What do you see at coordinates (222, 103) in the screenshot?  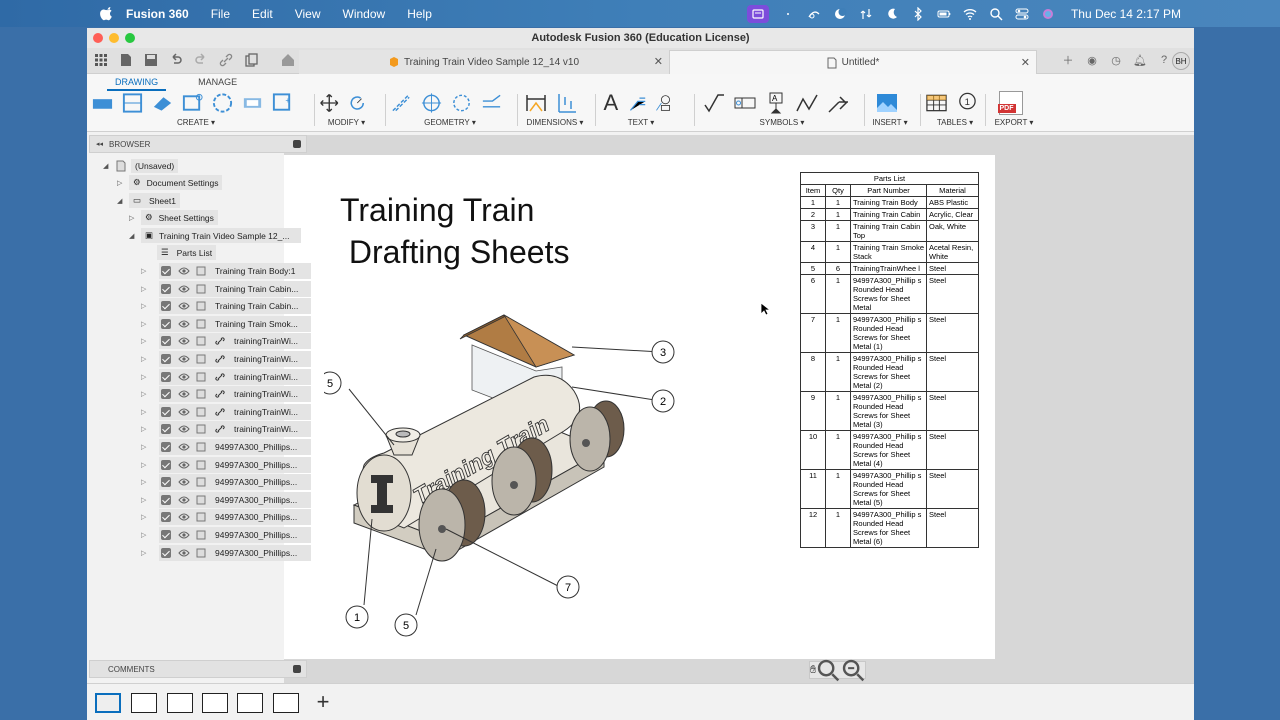 I see `break-view-icon` at bounding box center [222, 103].